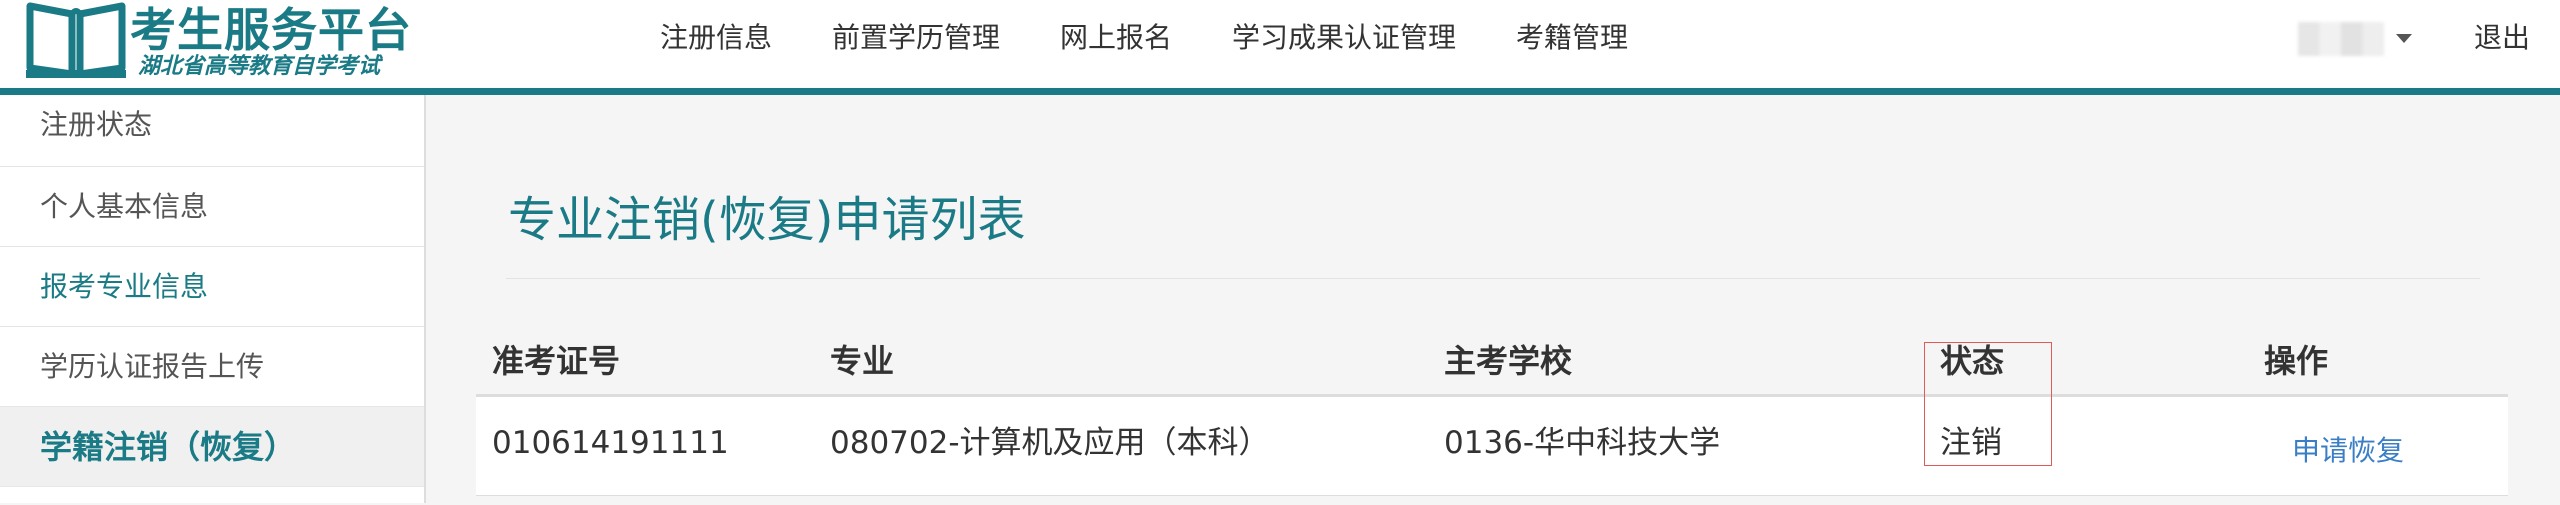 This screenshot has width=2560, height=505. Describe the element at coordinates (212, 287) in the screenshot. I see `sidebar-item-major-info: 报考专业信息` at that location.